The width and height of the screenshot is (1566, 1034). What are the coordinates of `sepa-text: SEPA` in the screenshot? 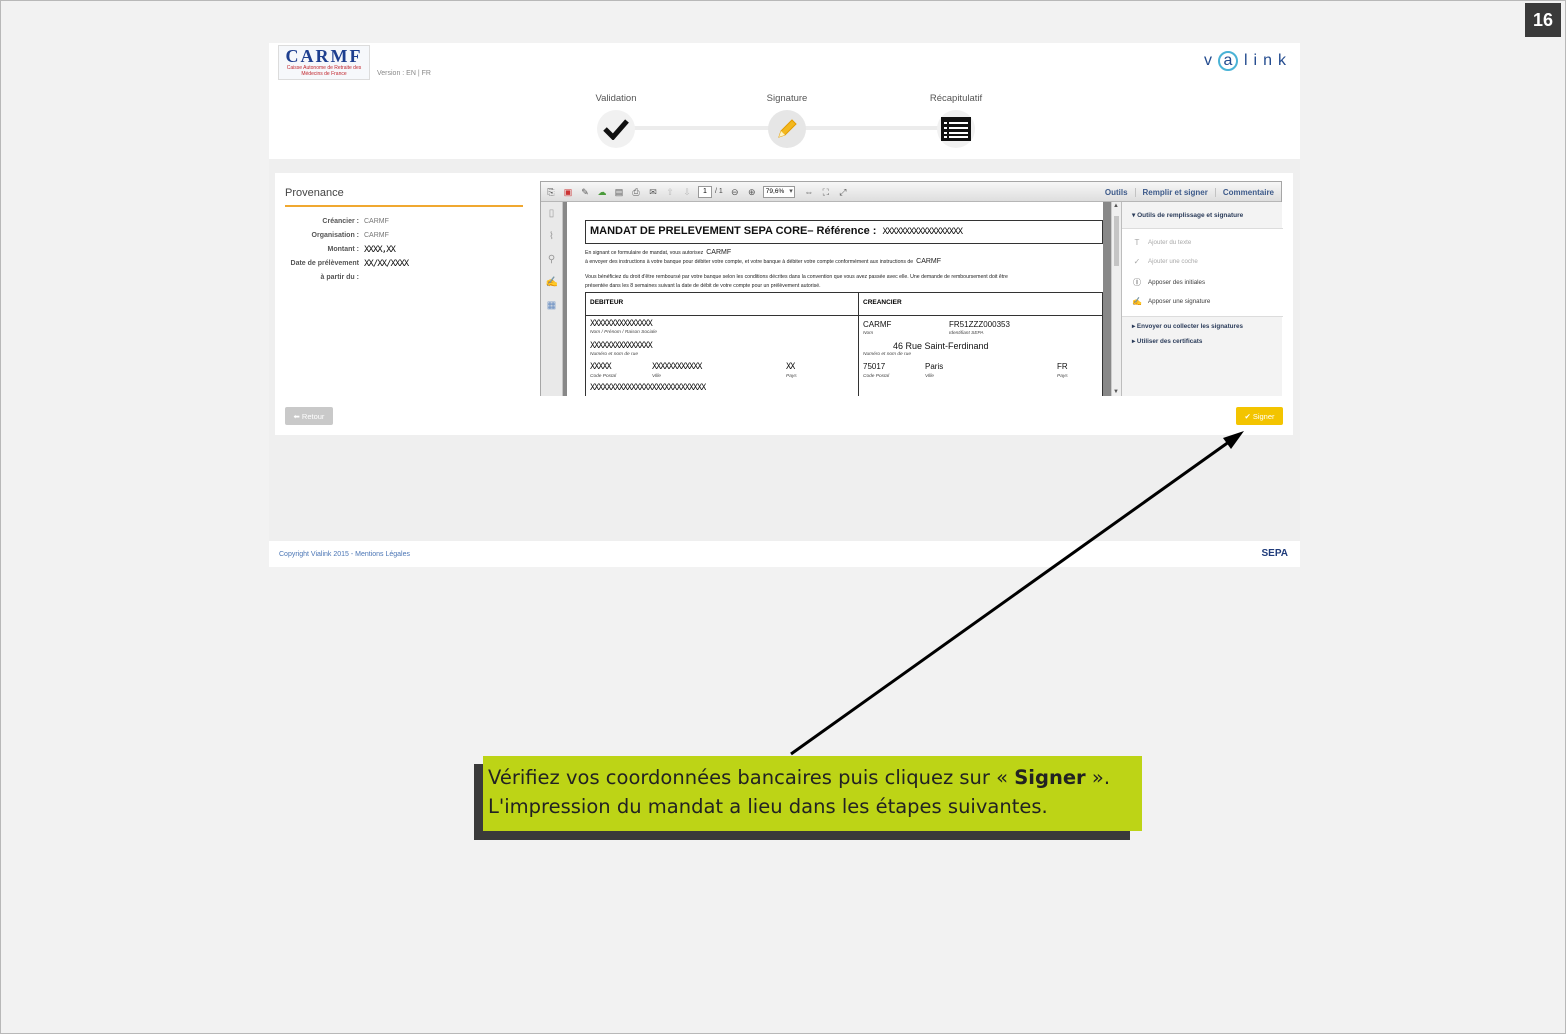 It's located at (1275, 553).